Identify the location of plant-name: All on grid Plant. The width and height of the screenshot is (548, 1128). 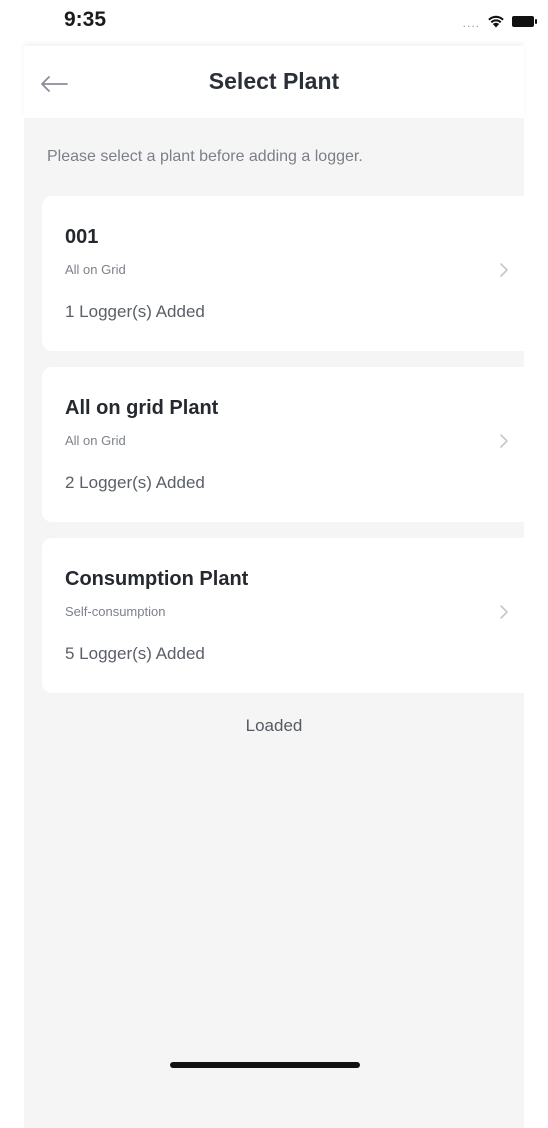
(142, 408).